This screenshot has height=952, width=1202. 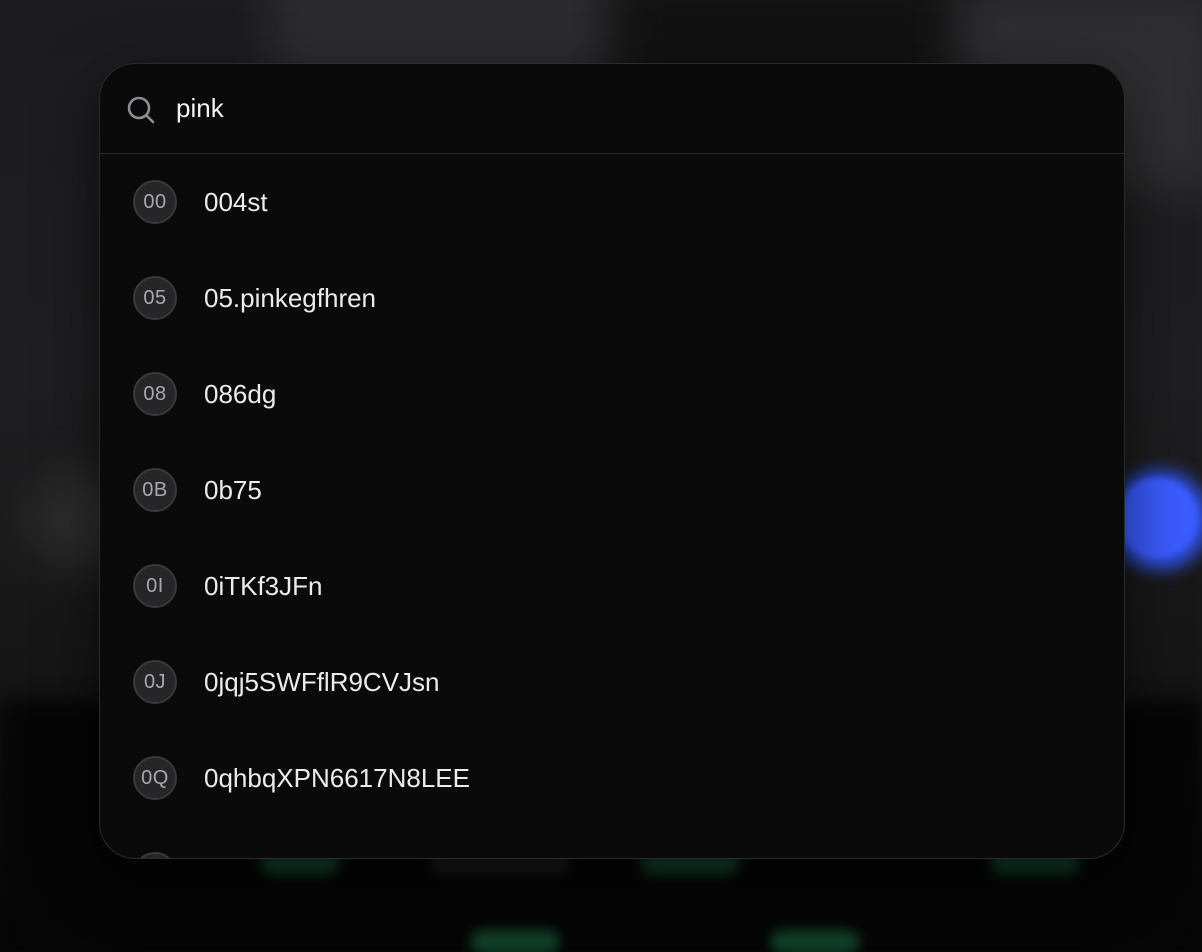 I want to click on list-item: 08 086dg, so click(x=612, y=394).